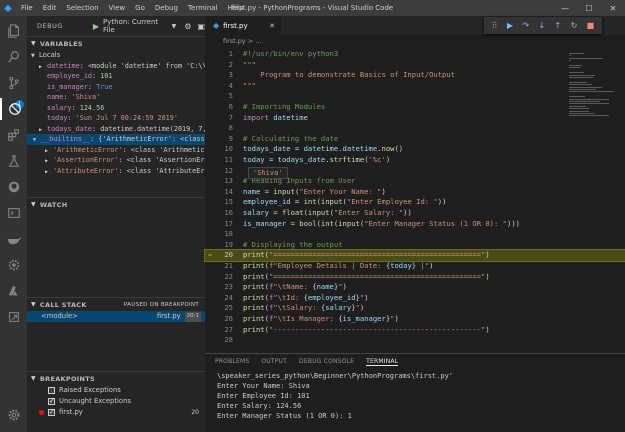  Describe the element at coordinates (232, 361) in the screenshot. I see `tab-problems: PROBLEMS` at that location.